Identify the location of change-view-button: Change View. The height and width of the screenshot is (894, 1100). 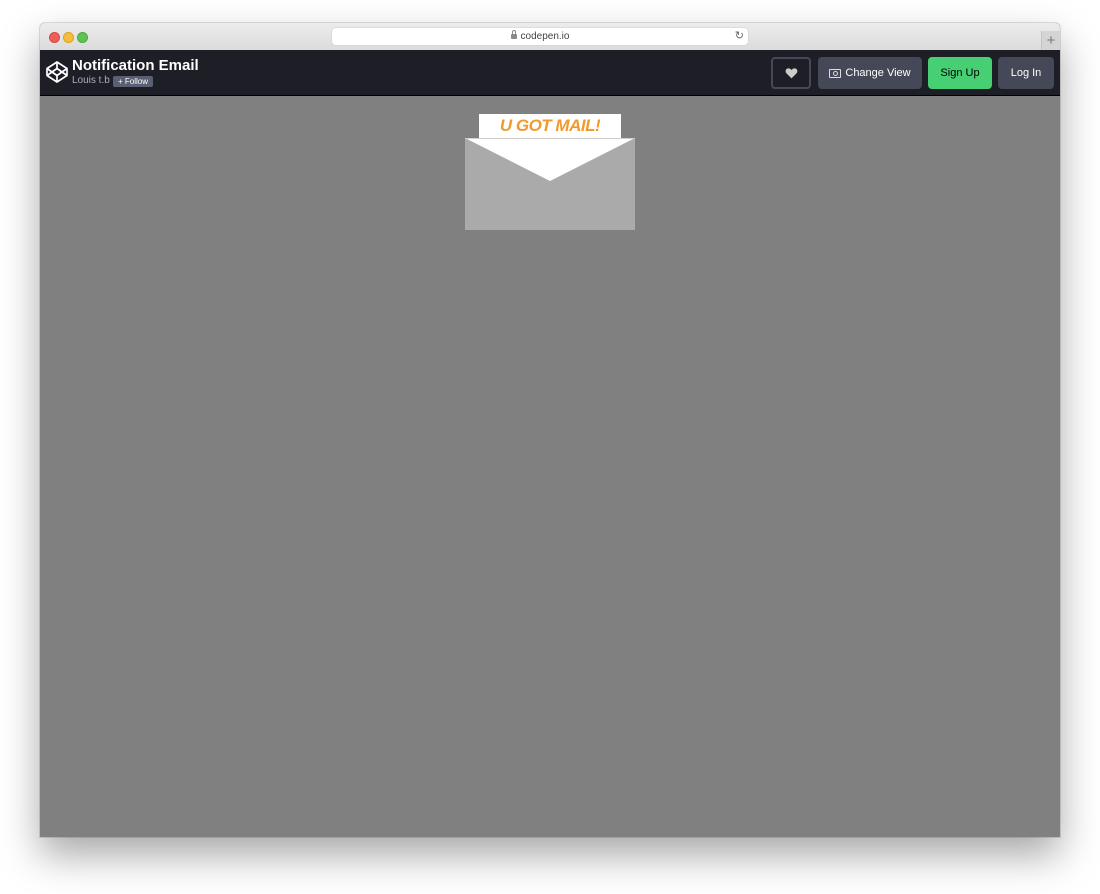
(870, 73).